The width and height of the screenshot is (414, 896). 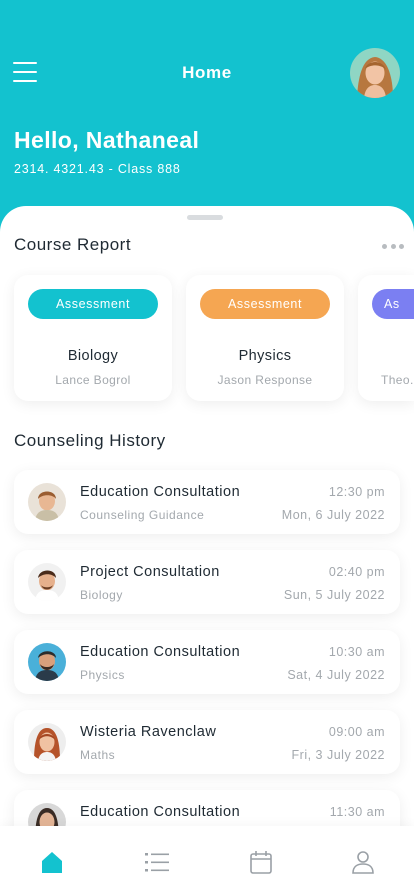 What do you see at coordinates (356, 572) in the screenshot?
I see `counseling-time: 02:40 pm` at bounding box center [356, 572].